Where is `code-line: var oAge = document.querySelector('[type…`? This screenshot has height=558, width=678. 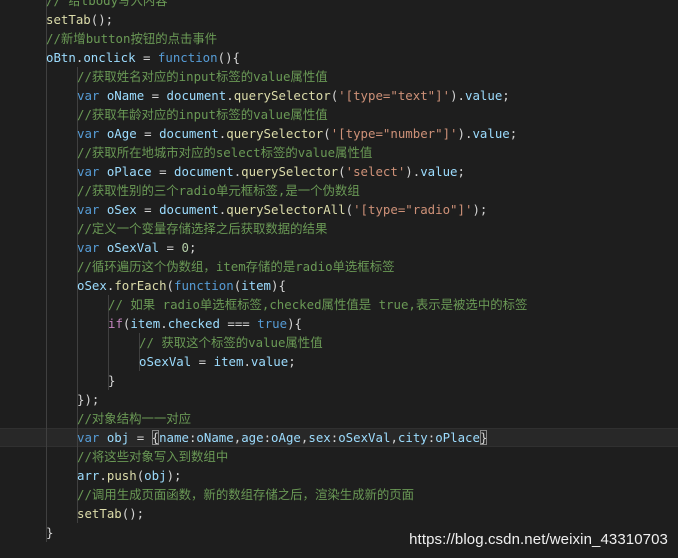 code-line: var oAge = document.querySelector('[type… is located at coordinates (339, 133).